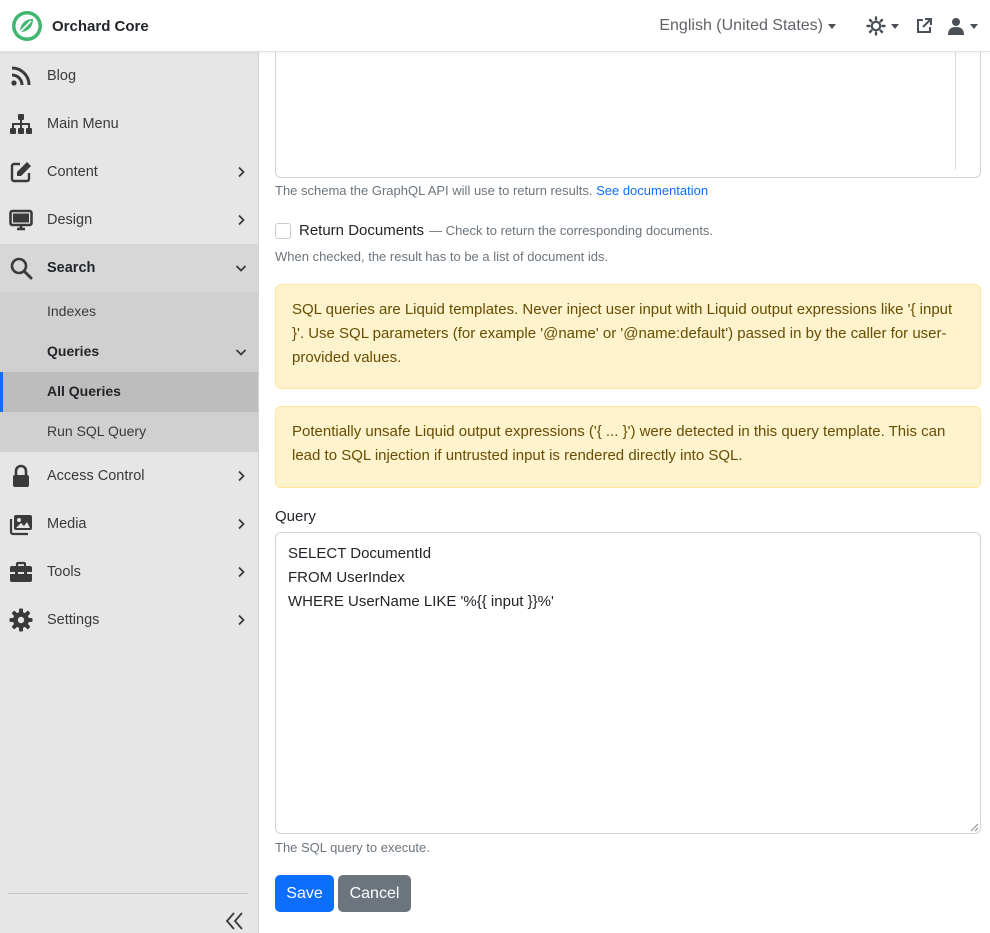  Describe the element at coordinates (96, 476) in the screenshot. I see `sidebar-item-label: Access Control` at that location.